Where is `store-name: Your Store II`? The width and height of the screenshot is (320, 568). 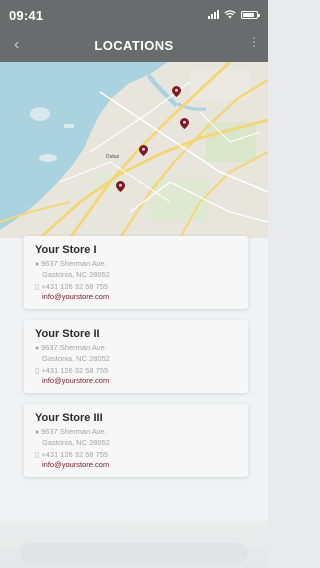 store-name: Your Store II is located at coordinates (67, 334).